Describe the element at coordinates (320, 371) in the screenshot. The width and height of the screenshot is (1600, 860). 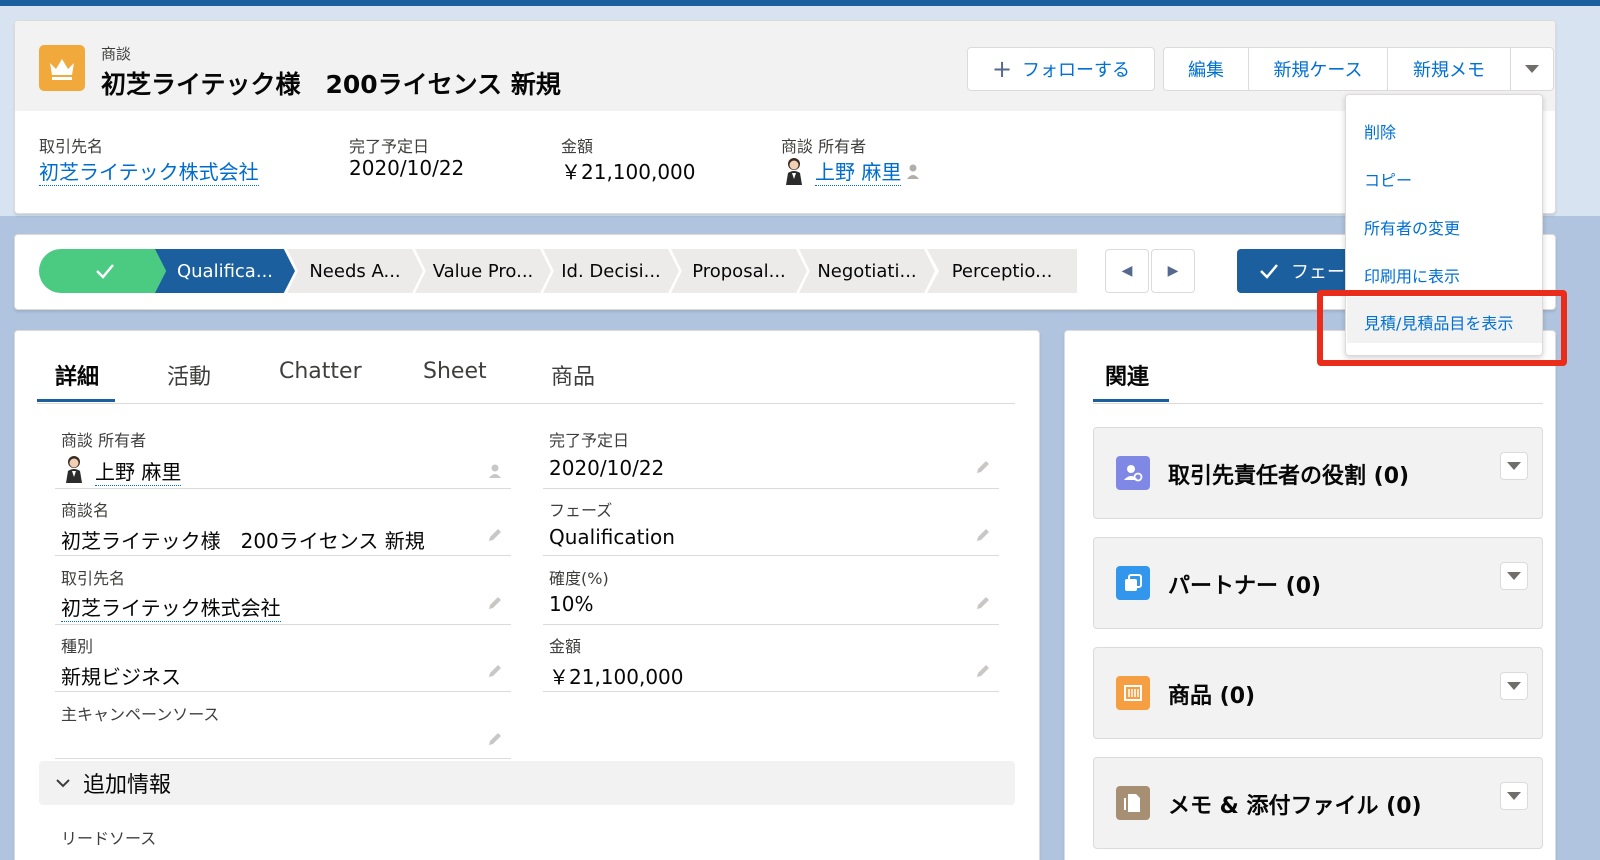
I see `tab-chatter: Chatter` at that location.